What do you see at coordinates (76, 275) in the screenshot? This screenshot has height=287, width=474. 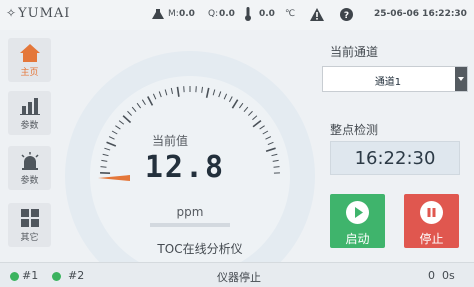 I see `channel-2-label: #2` at bounding box center [76, 275].